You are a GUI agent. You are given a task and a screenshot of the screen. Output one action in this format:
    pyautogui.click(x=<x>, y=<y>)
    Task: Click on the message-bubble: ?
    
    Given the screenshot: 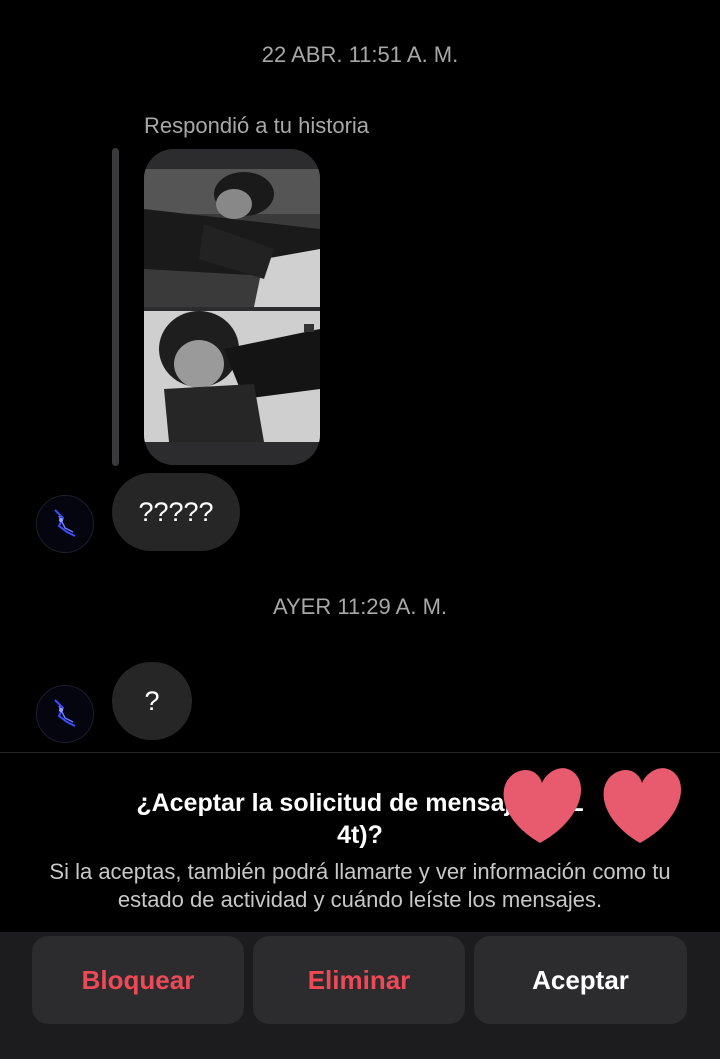 What is the action you would take?
    pyautogui.click(x=152, y=701)
    